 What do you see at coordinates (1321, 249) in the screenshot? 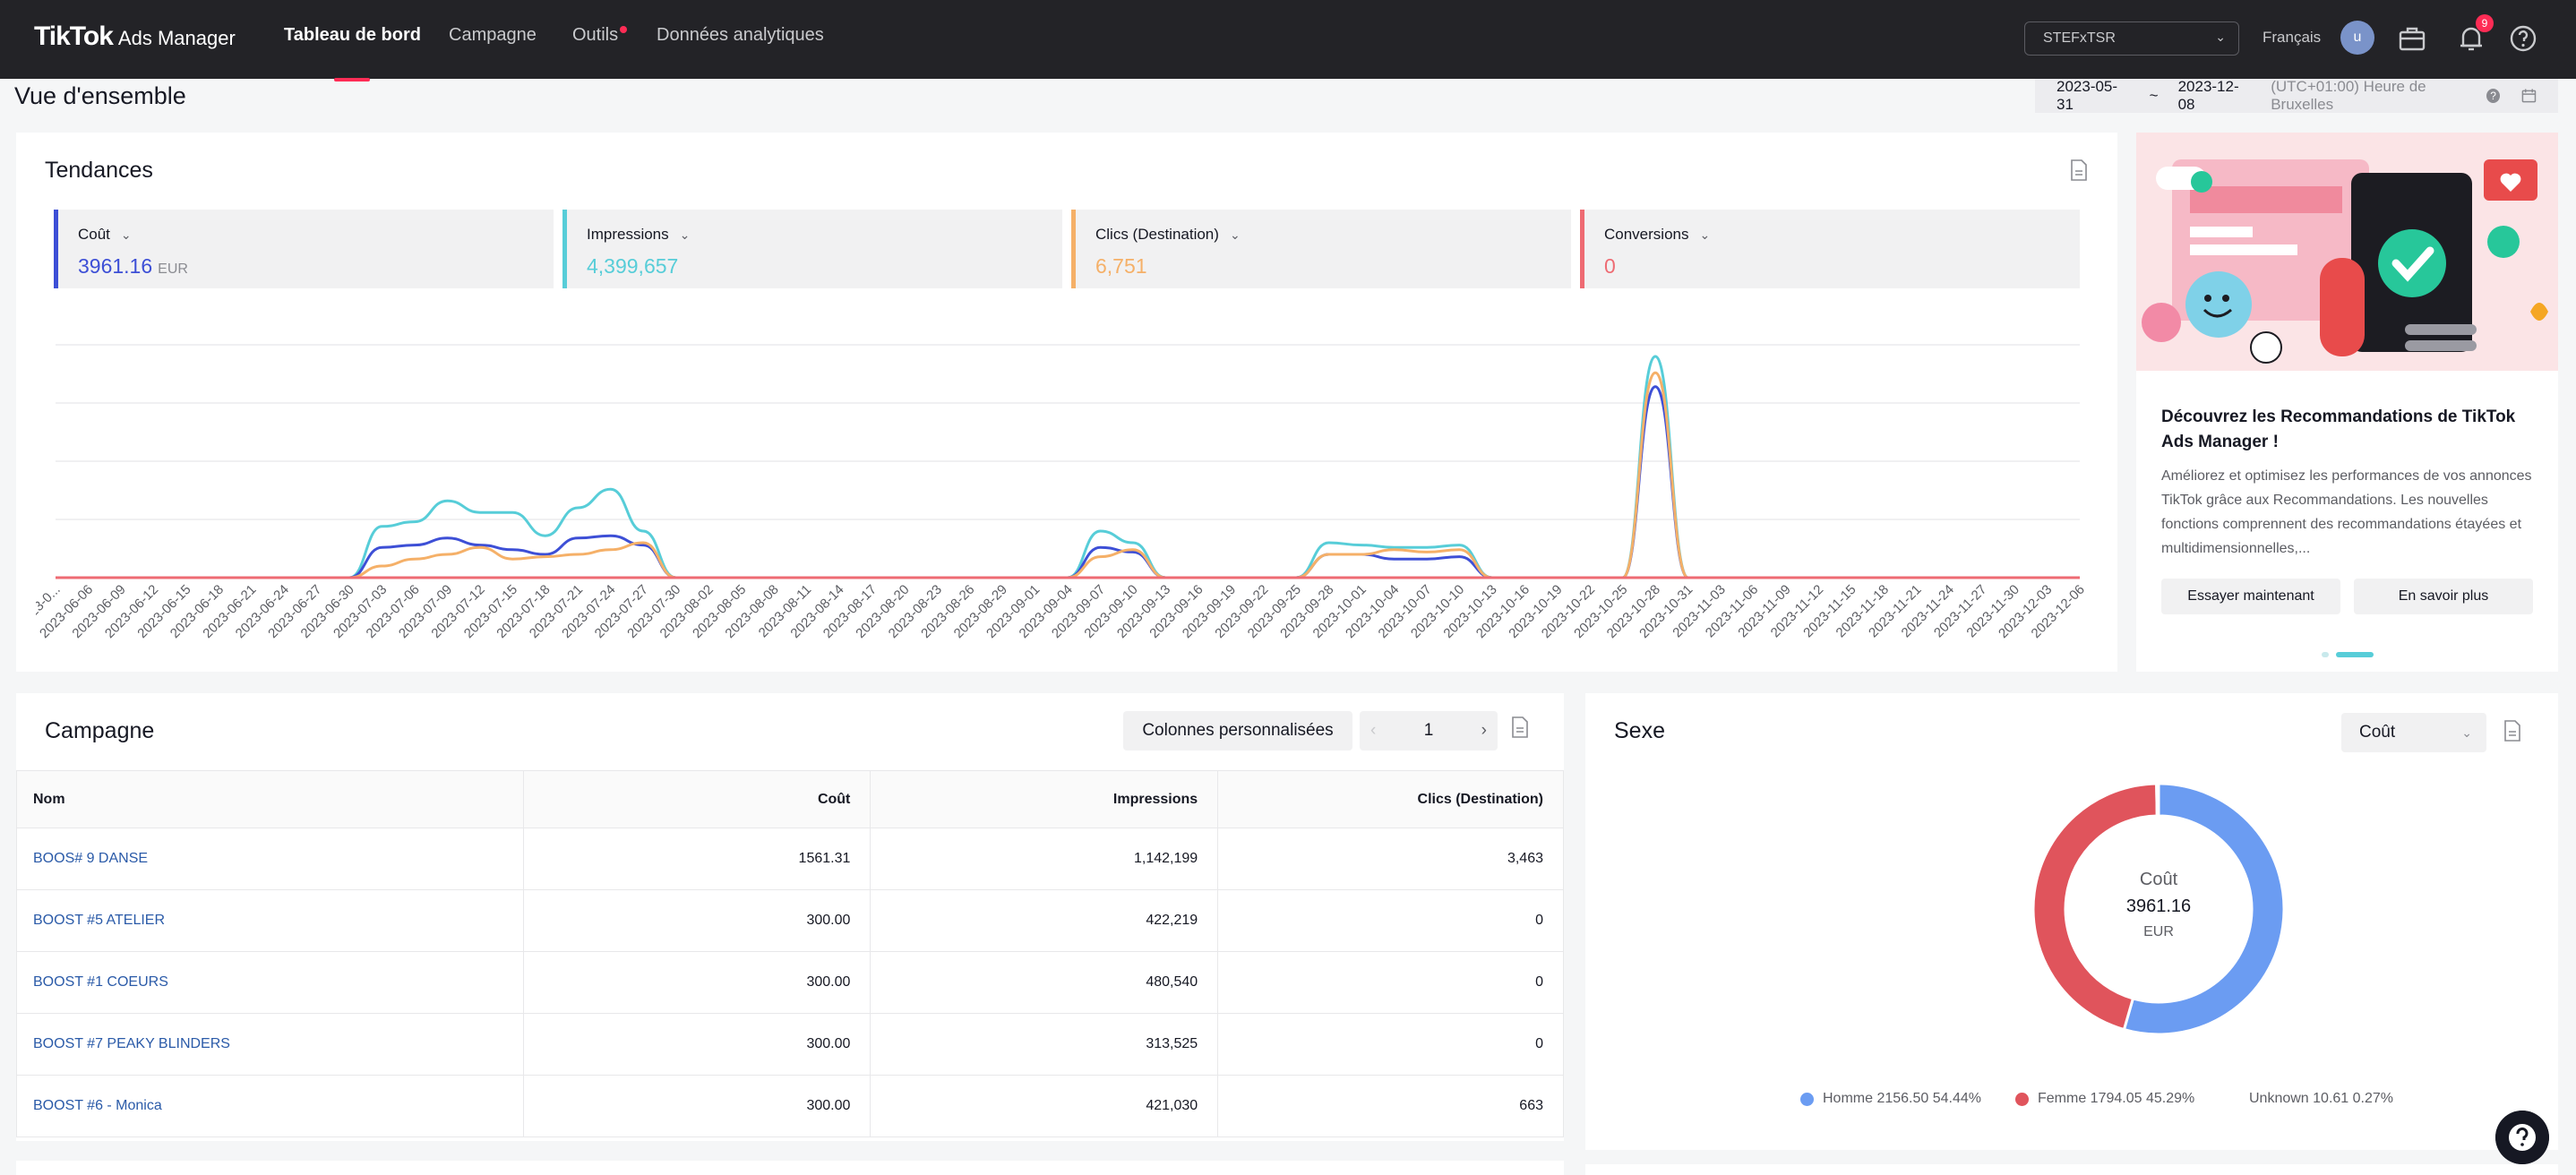
I see `metric-card-clicks: Clics (Destination) ⌄ 6,751` at bounding box center [1321, 249].